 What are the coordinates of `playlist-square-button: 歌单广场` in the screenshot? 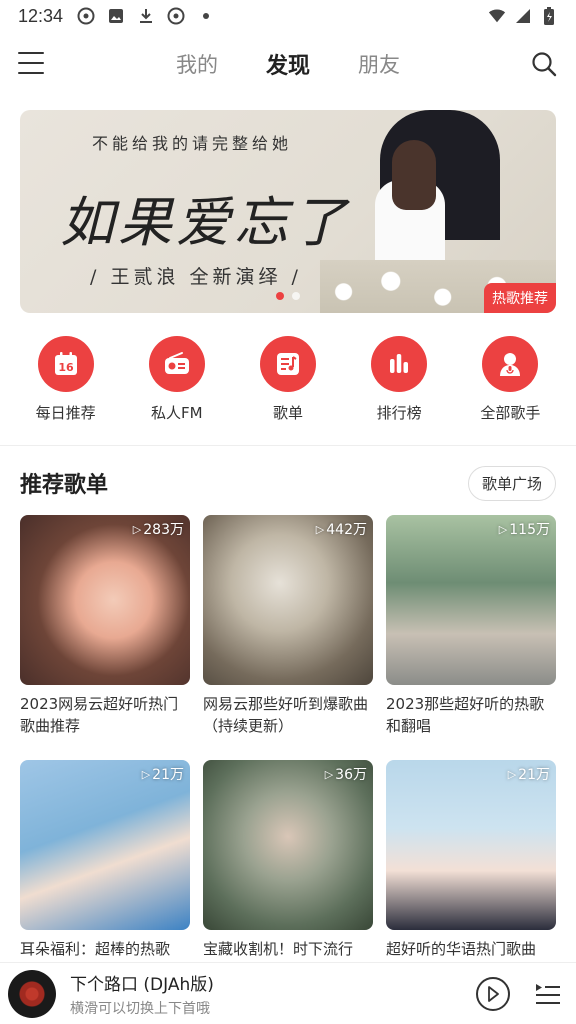 It's located at (511, 483).